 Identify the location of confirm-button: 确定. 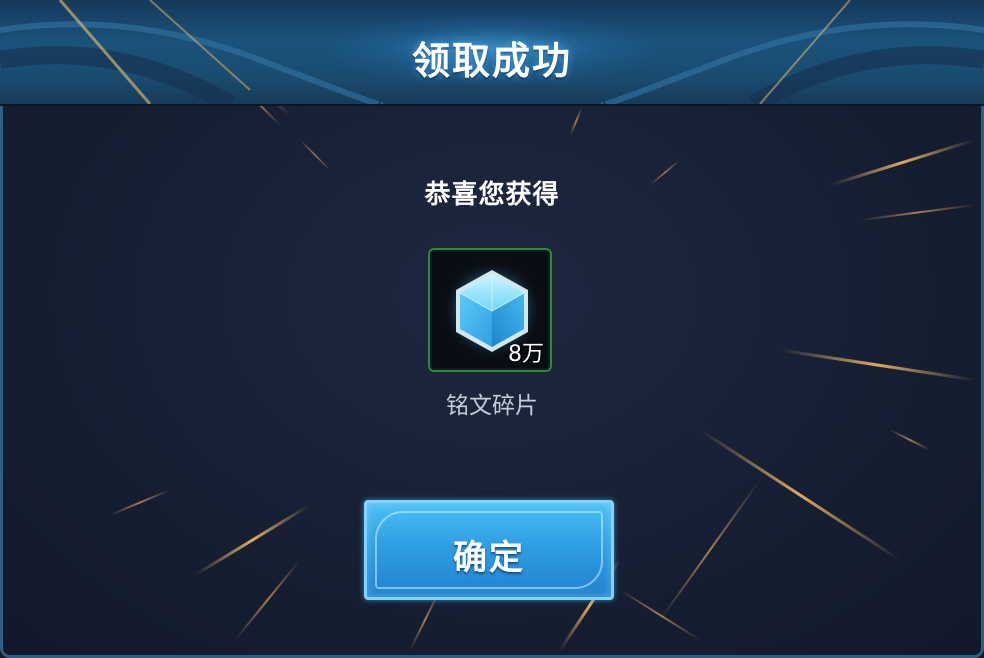
(489, 550).